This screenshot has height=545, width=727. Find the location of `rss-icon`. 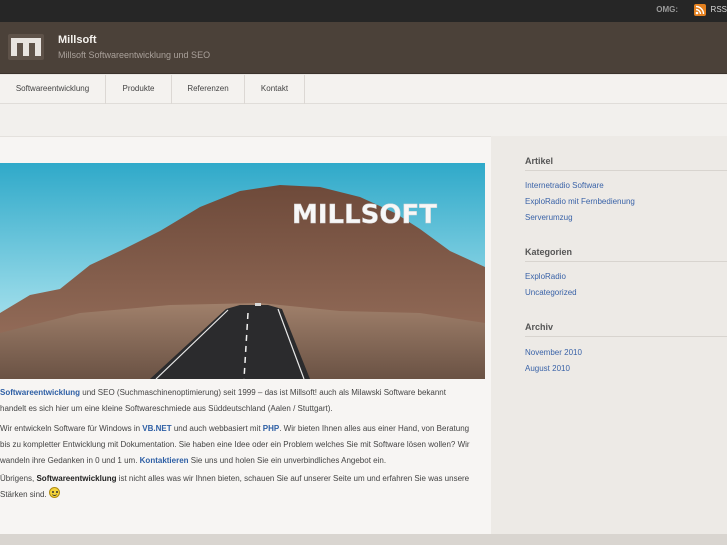

rss-icon is located at coordinates (700, 10).